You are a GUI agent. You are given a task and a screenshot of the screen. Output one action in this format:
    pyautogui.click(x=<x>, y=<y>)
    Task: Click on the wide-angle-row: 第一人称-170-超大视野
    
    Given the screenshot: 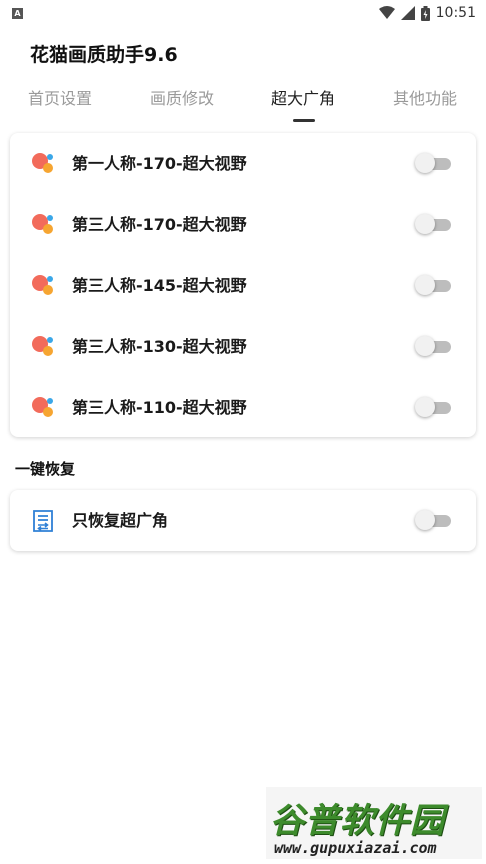 What is the action you would take?
    pyautogui.click(x=243, y=163)
    